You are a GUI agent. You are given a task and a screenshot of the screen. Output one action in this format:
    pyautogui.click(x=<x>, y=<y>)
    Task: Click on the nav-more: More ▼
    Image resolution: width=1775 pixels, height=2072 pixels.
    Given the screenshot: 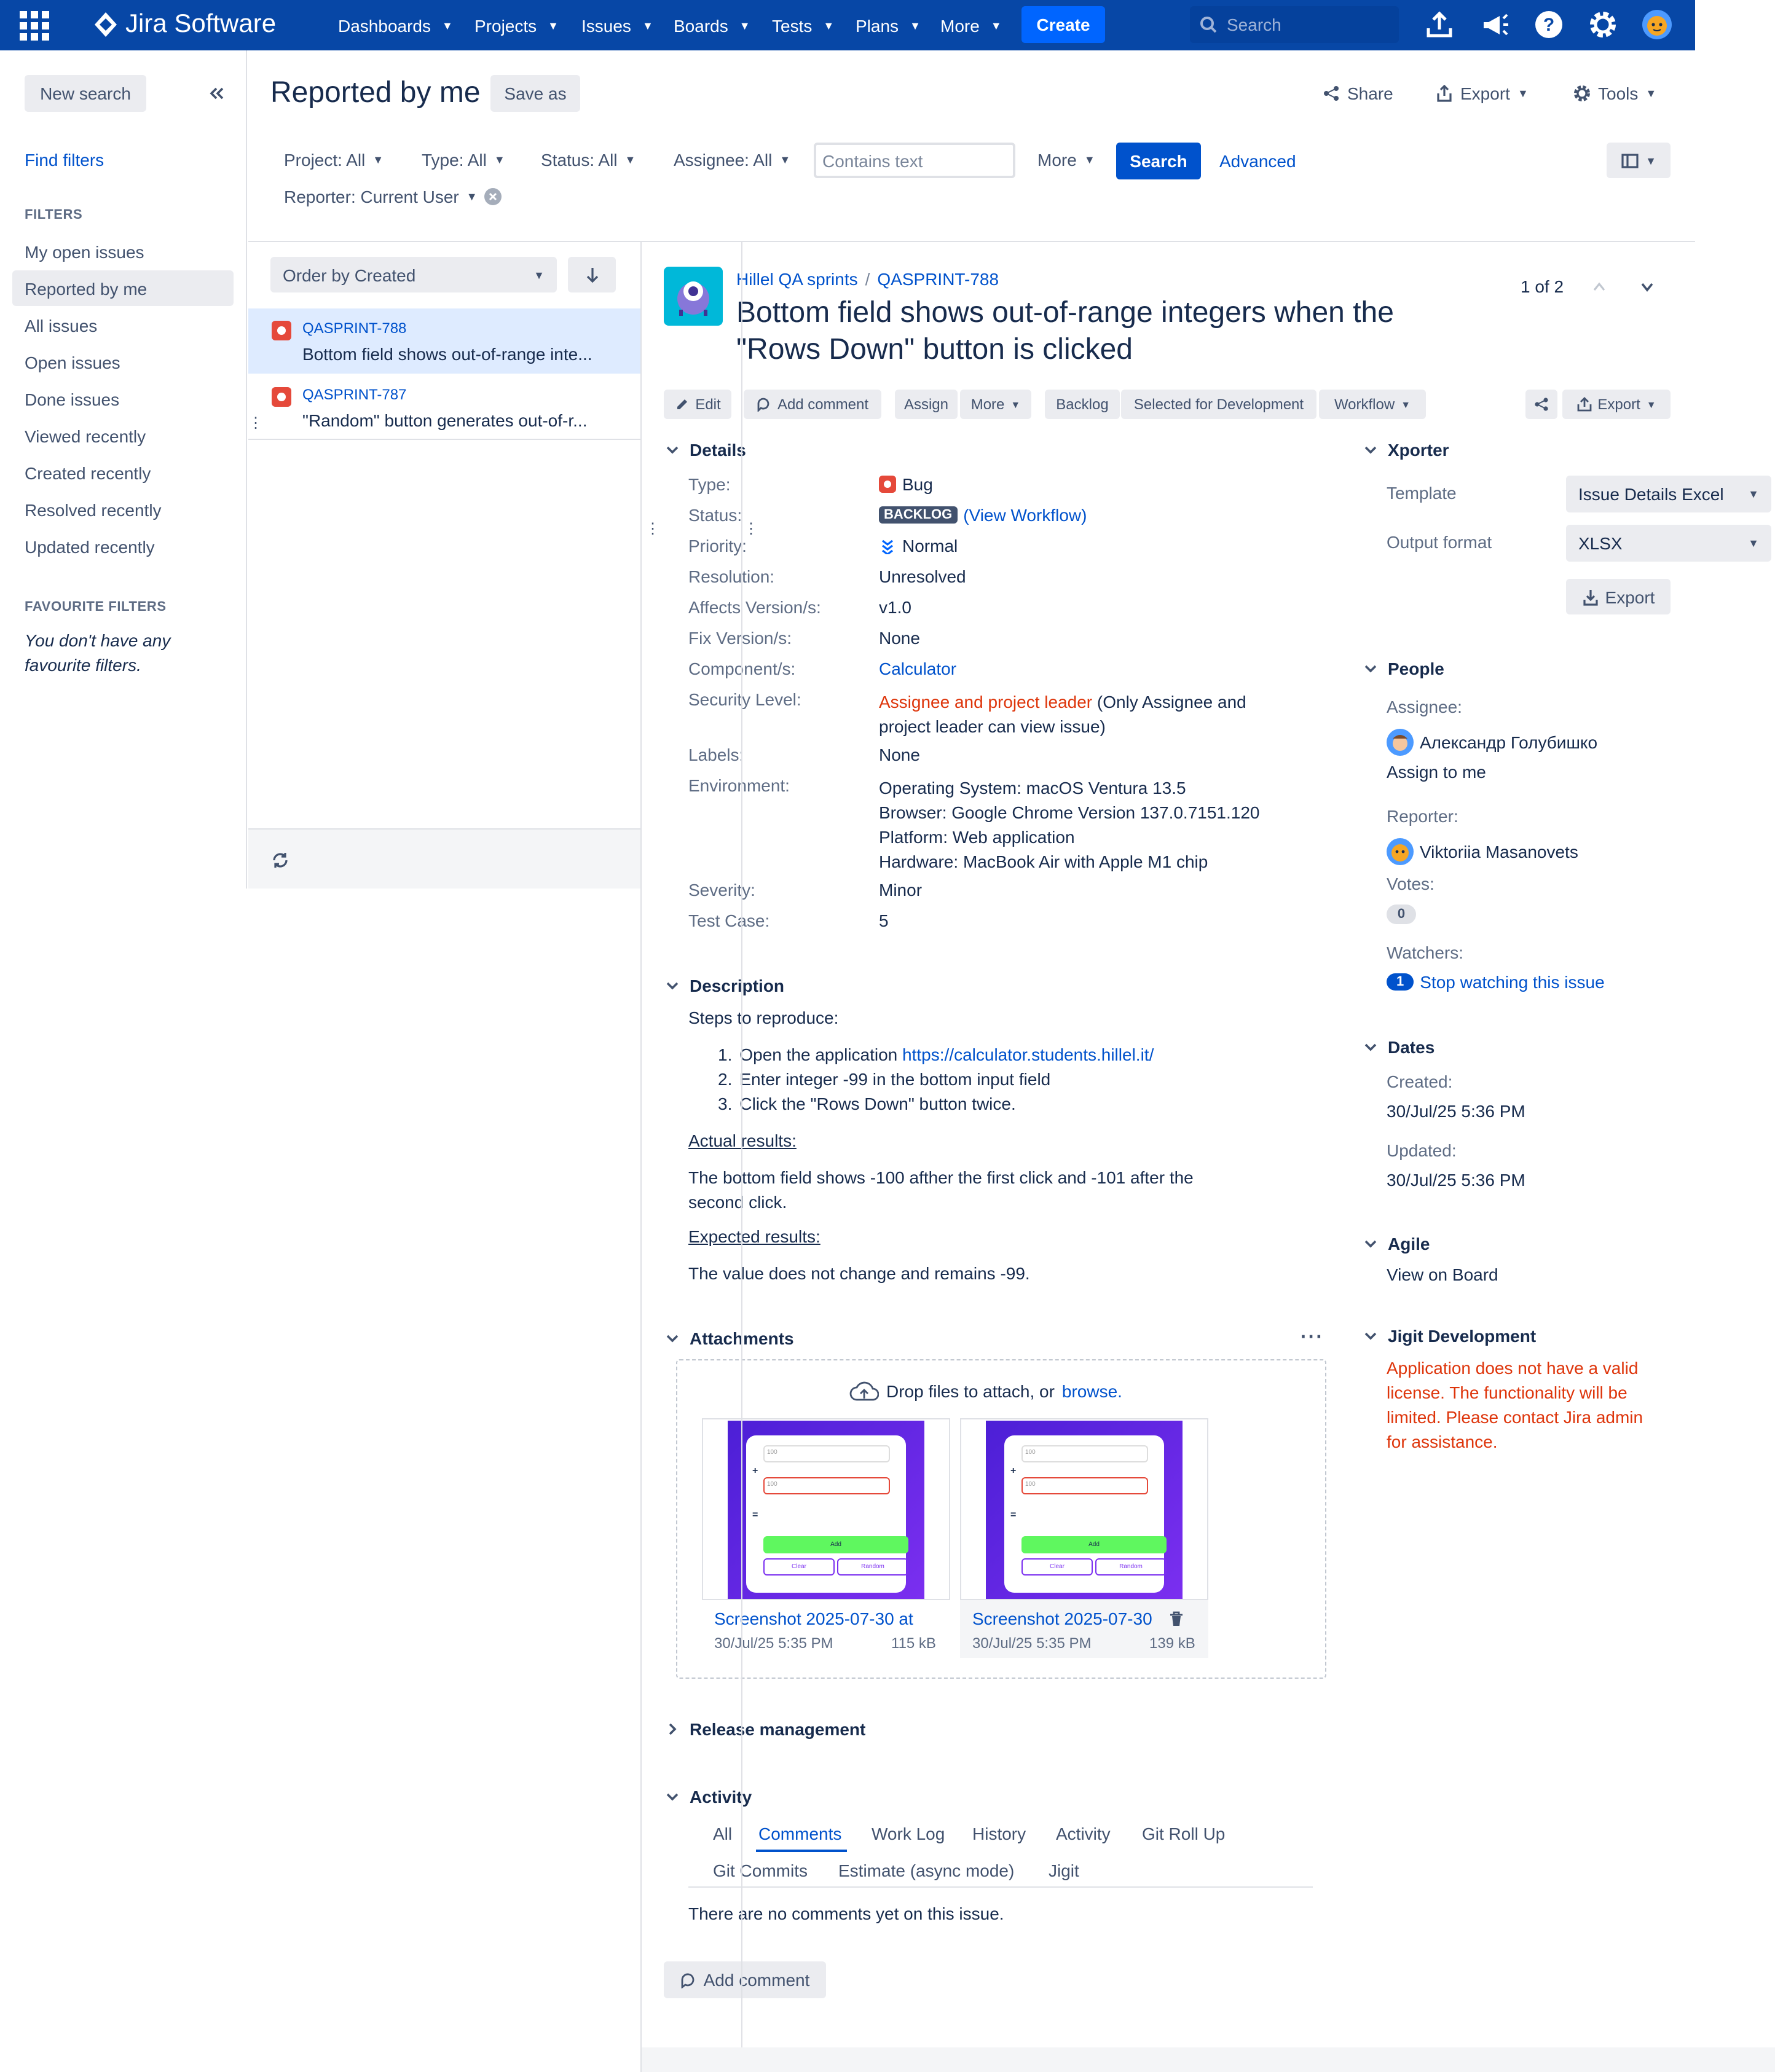 What is the action you would take?
    pyautogui.click(x=971, y=25)
    